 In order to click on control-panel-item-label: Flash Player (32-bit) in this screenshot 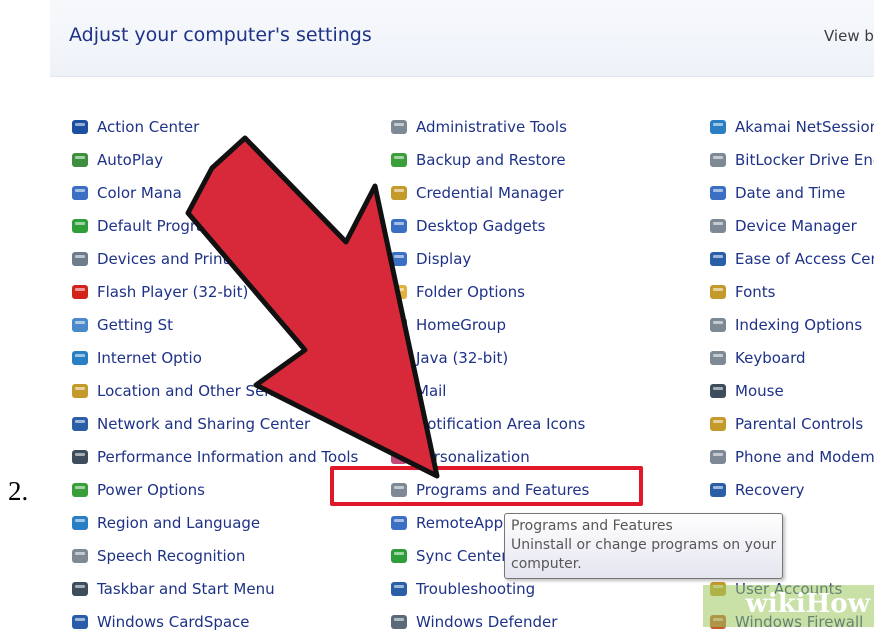, I will do `click(173, 291)`.